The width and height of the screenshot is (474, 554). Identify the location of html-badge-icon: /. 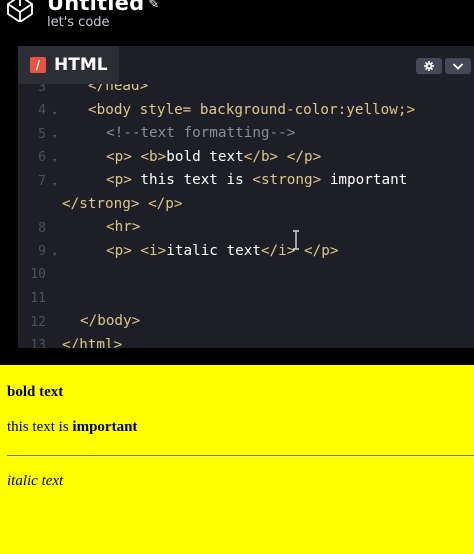
(38, 65).